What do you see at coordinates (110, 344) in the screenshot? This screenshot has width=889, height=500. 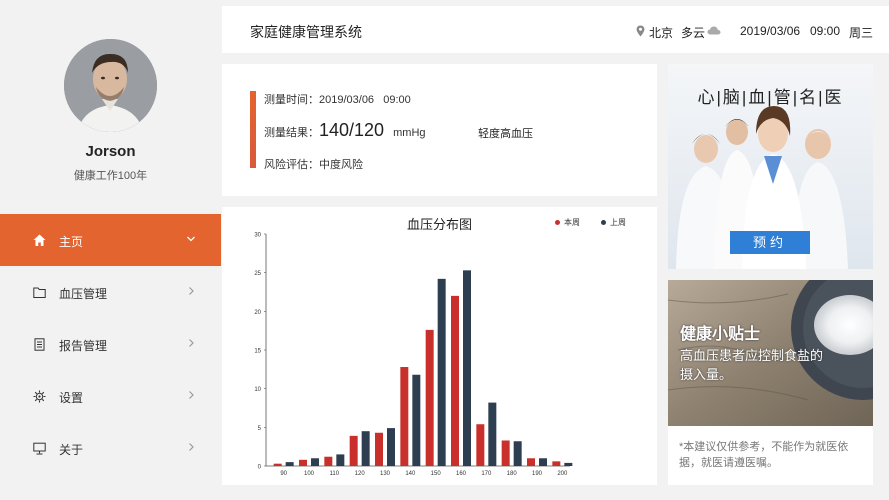 I see `nav-item-reports: 报告管理` at bounding box center [110, 344].